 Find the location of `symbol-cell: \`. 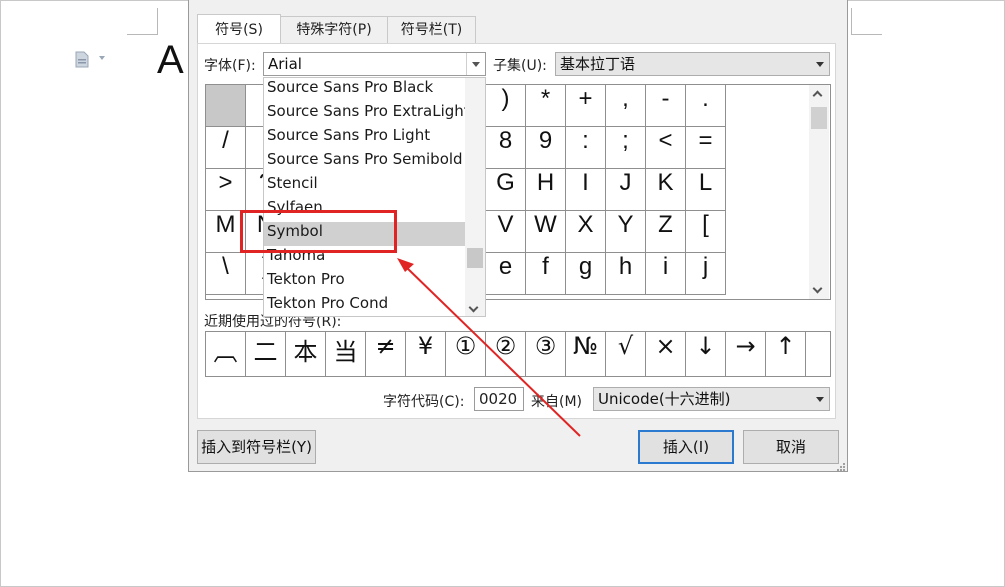

symbol-cell: \ is located at coordinates (226, 274).